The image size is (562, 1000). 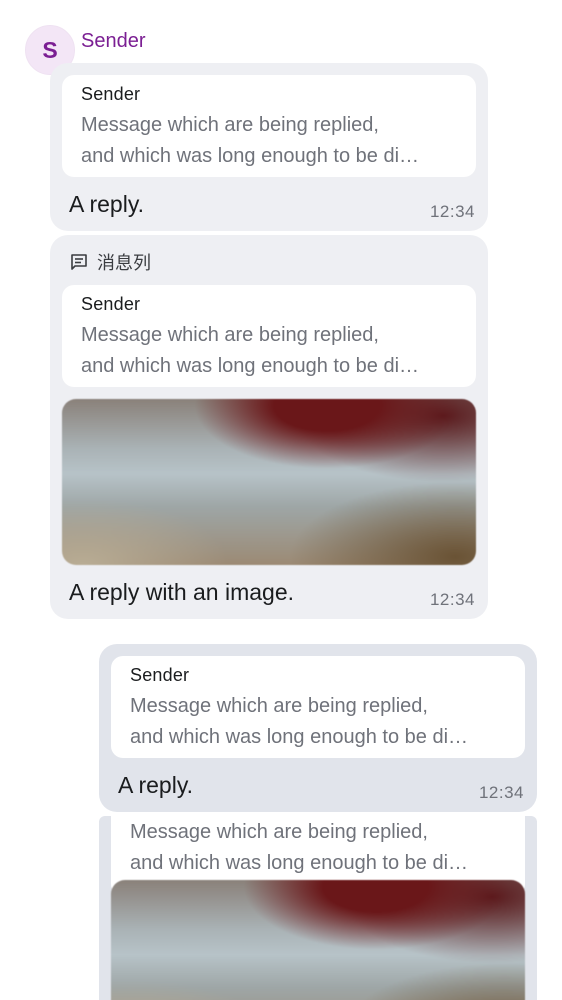 I want to click on thread-label: 消息列, so click(x=124, y=263).